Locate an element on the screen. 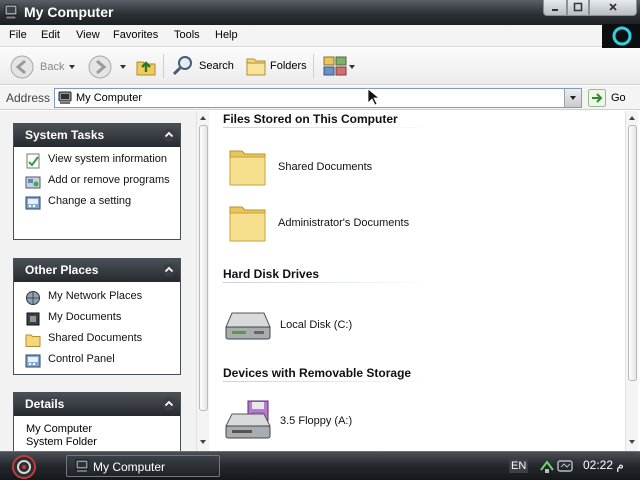 The width and height of the screenshot is (640, 480). content-scrollbar is located at coordinates (631, 281).